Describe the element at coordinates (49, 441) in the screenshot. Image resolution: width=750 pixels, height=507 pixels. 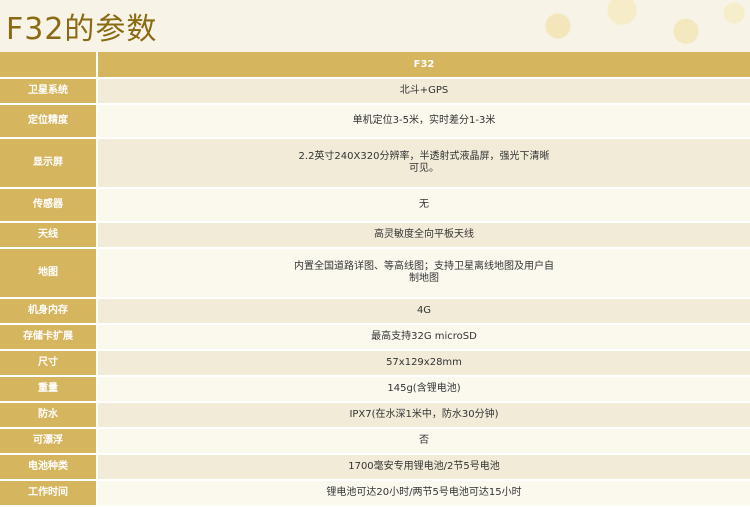
I see `spec-label: 可漂浮` at that location.